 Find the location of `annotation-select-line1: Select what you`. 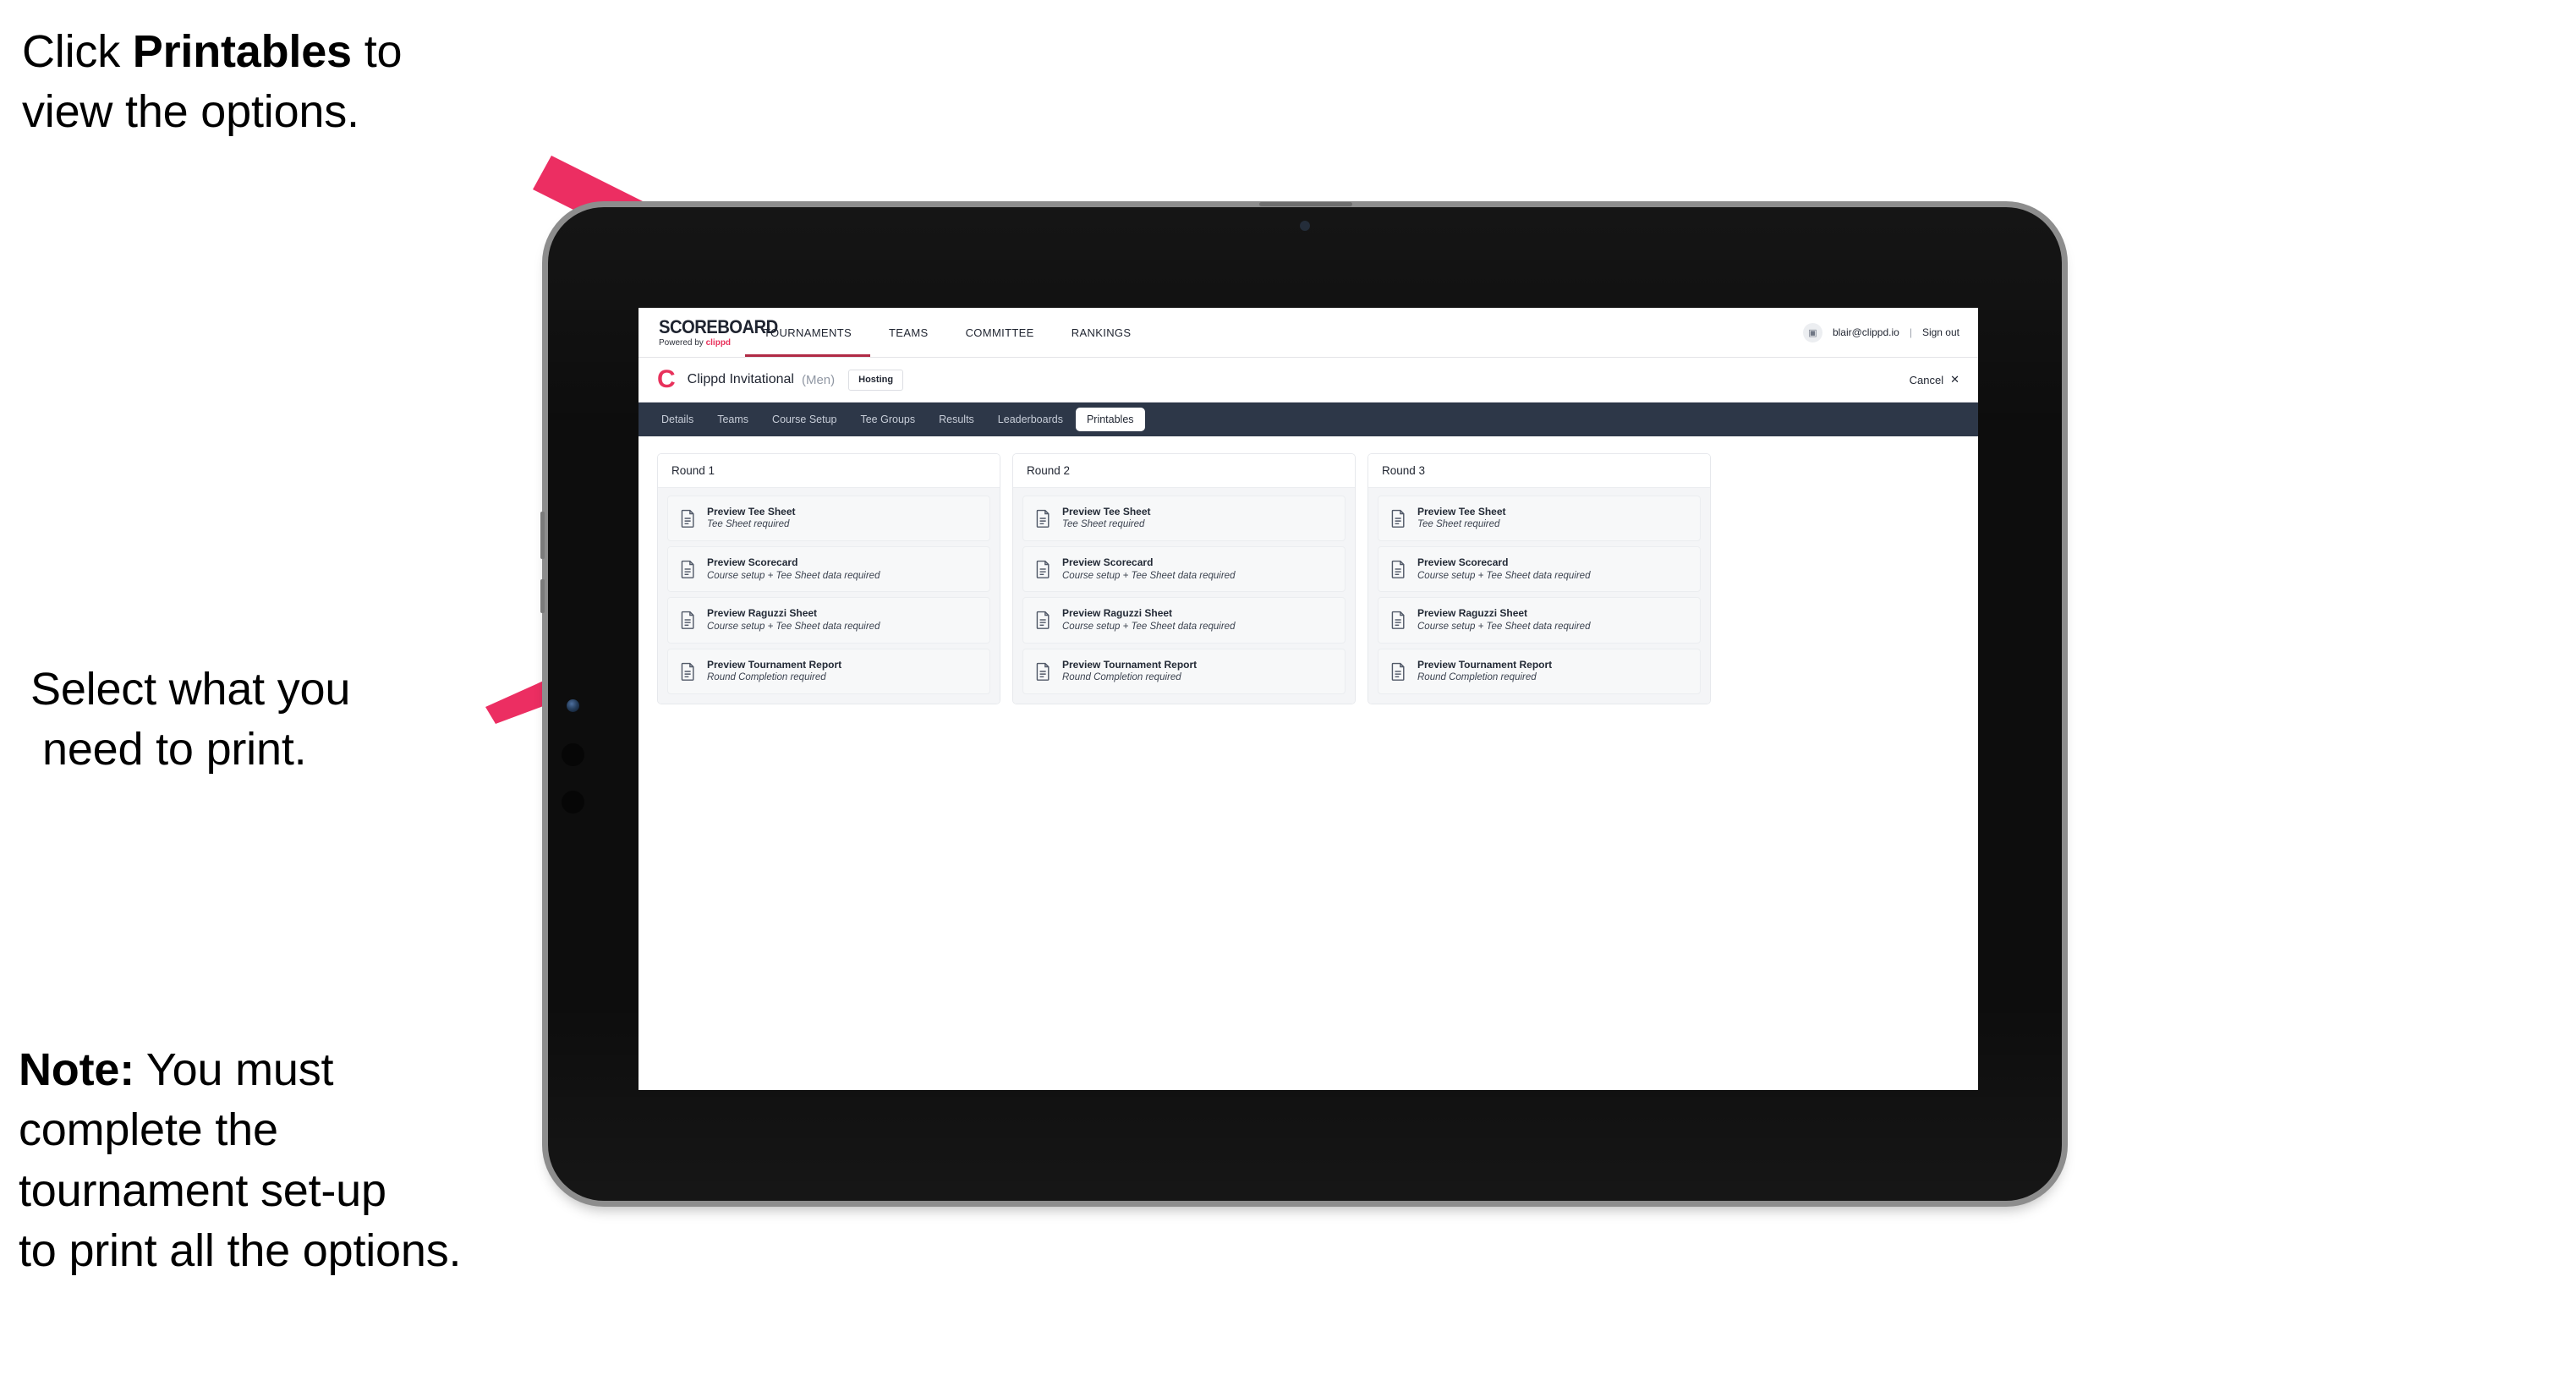

annotation-select-line1: Select what you is located at coordinates (190, 689).